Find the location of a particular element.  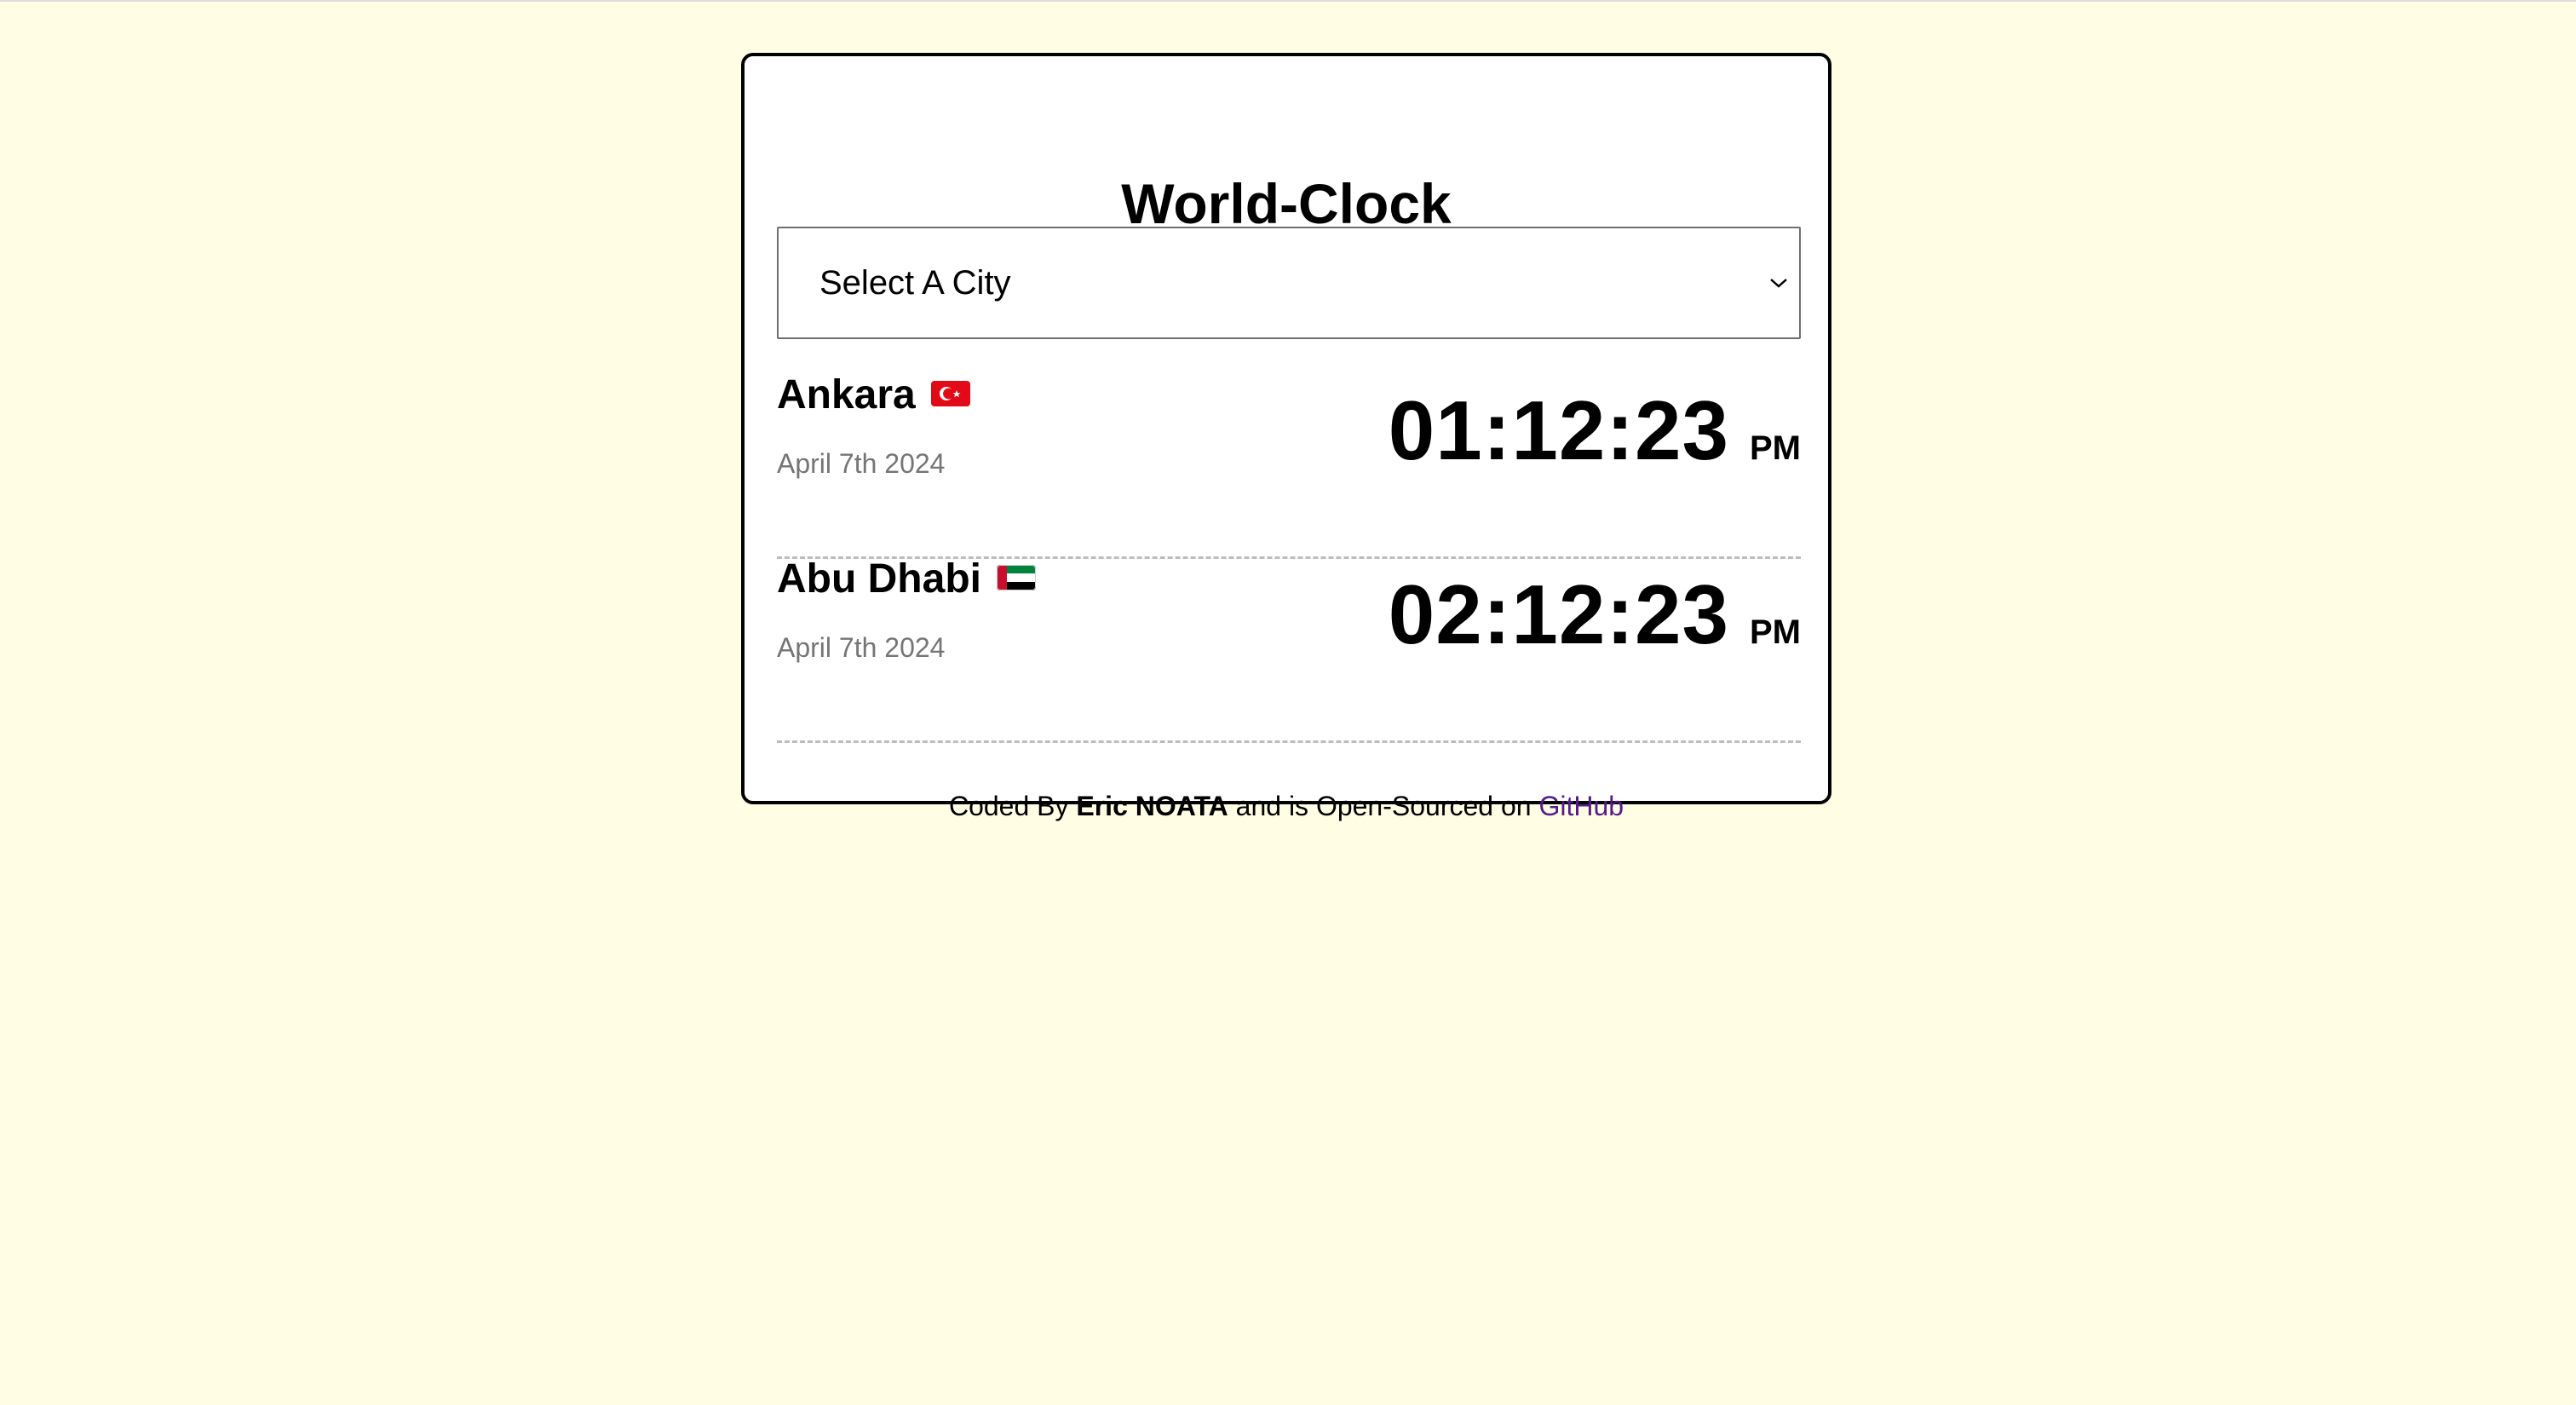

city-time: 01:12:23 is located at coordinates (1559, 430).